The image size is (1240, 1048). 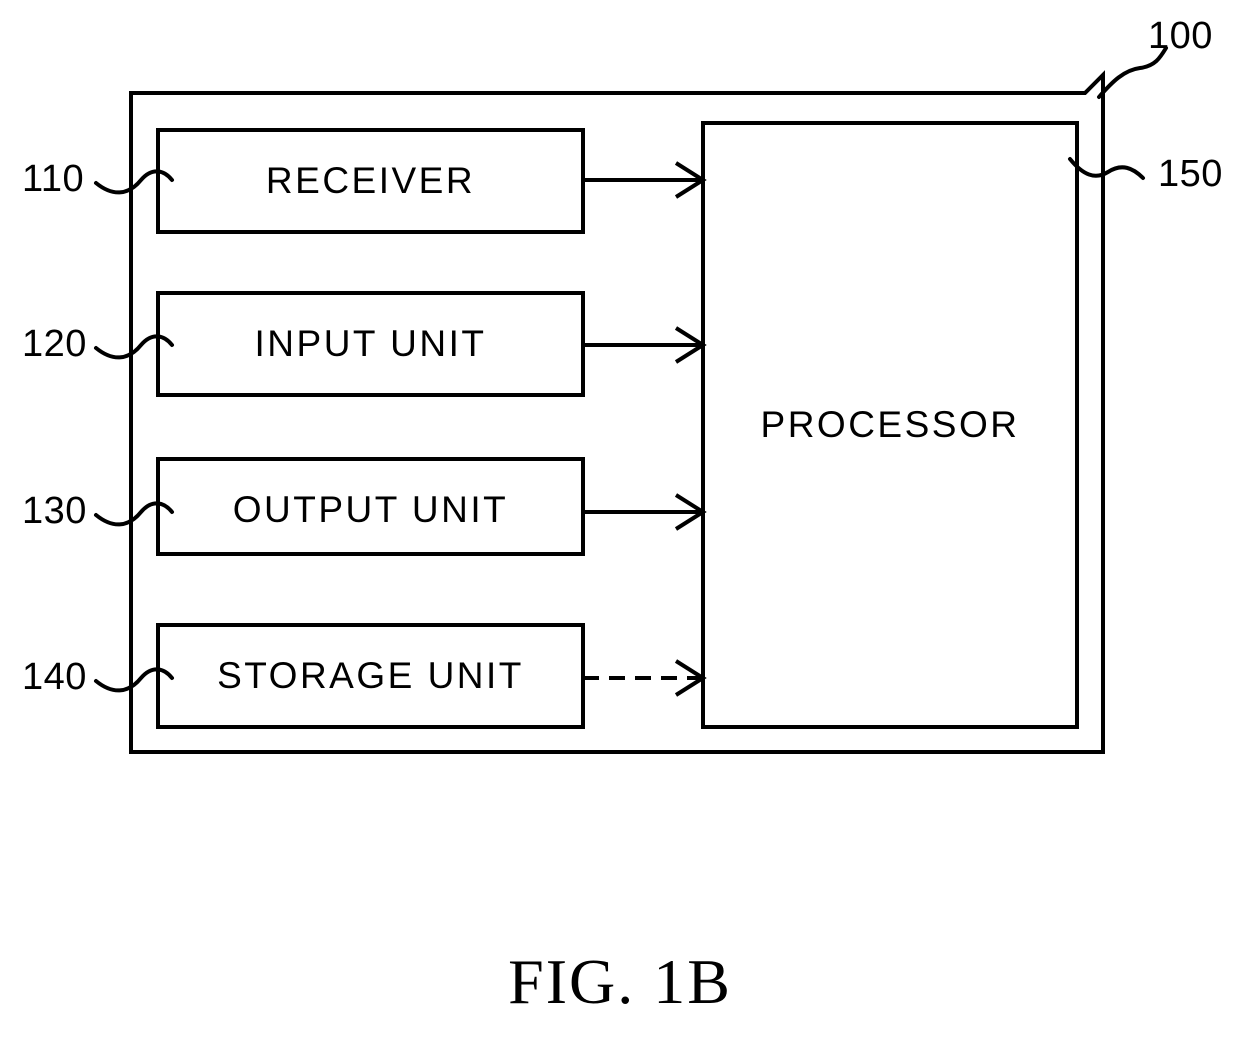 I want to click on arrow-storage-unit-to-processor, so click(x=645, y=678).